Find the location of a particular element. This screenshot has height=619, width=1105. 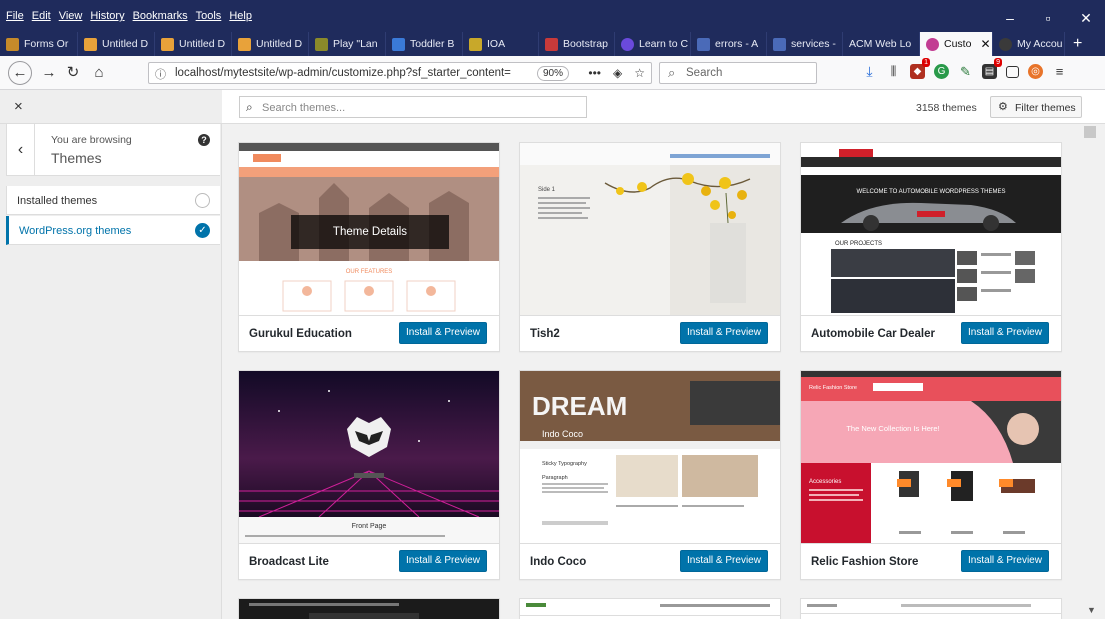

sidebar-toggle-icon is located at coordinates (1012, 71).